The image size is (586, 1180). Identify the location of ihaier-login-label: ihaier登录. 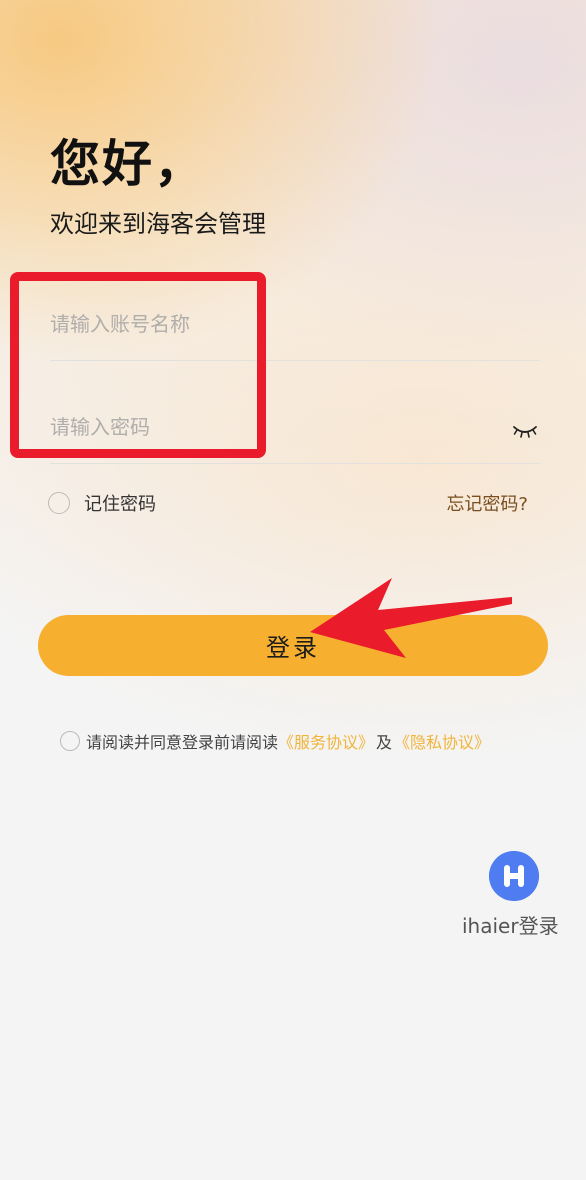
(510, 924).